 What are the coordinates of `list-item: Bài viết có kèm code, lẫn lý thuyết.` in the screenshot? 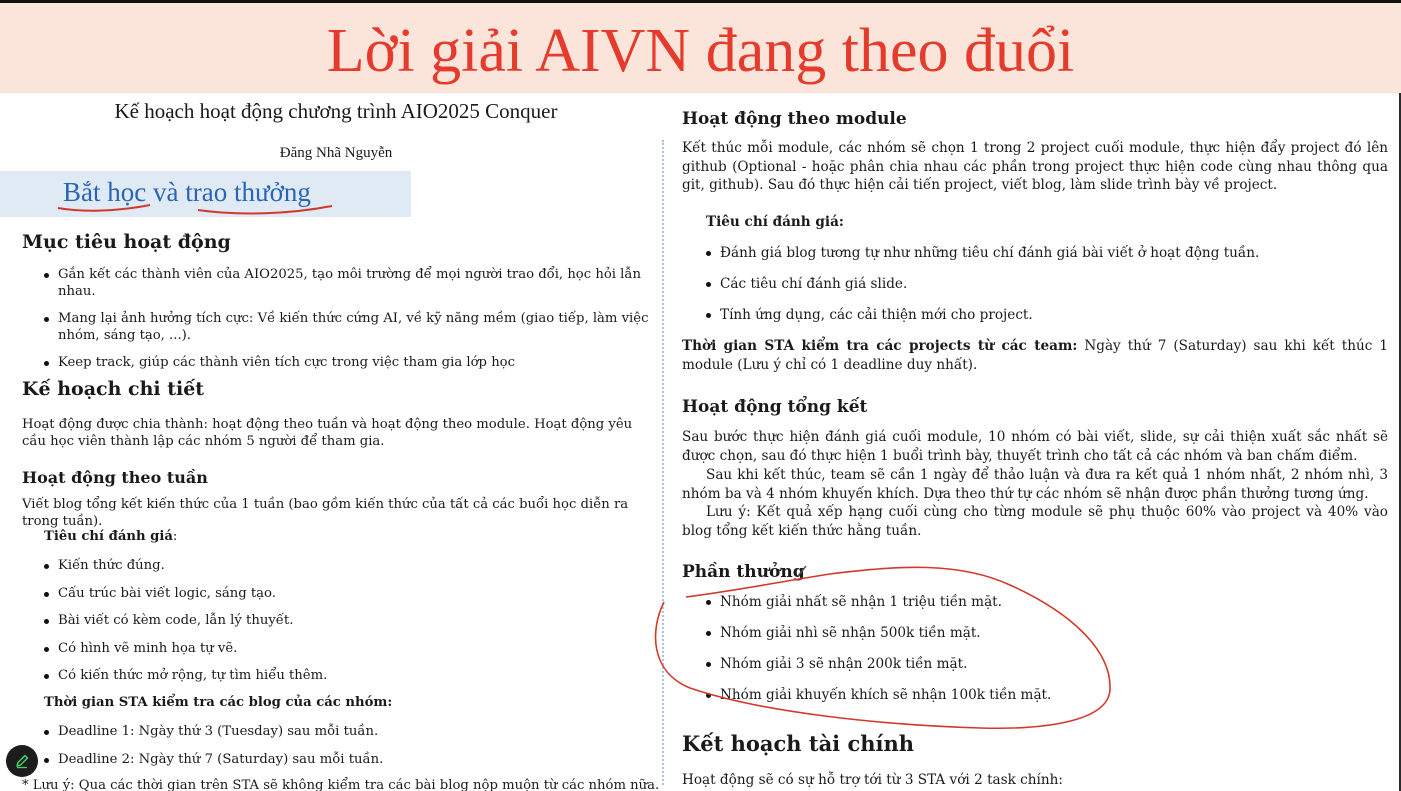 It's located at (344, 620).